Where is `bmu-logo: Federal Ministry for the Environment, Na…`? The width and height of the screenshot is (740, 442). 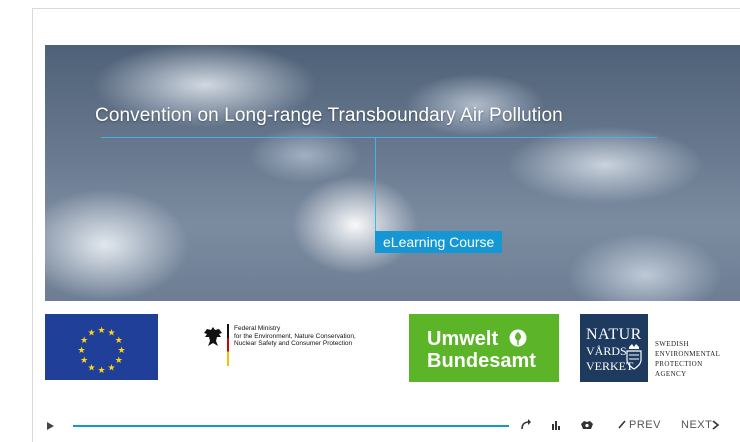 bmu-logo: Federal Ministry for the Environment, Na… is located at coordinates (298, 349).